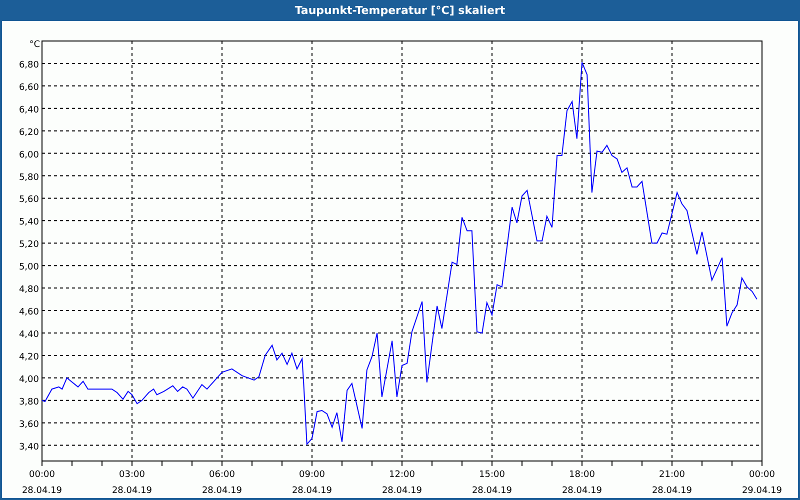 The height and width of the screenshot is (500, 800). I want to click on date-label: 29.04.19, so click(762, 491).